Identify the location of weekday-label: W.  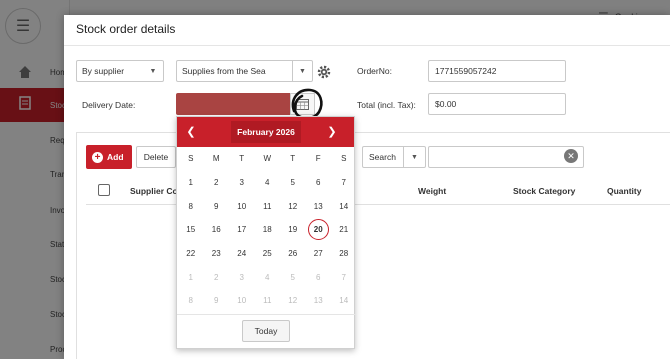
(267, 159).